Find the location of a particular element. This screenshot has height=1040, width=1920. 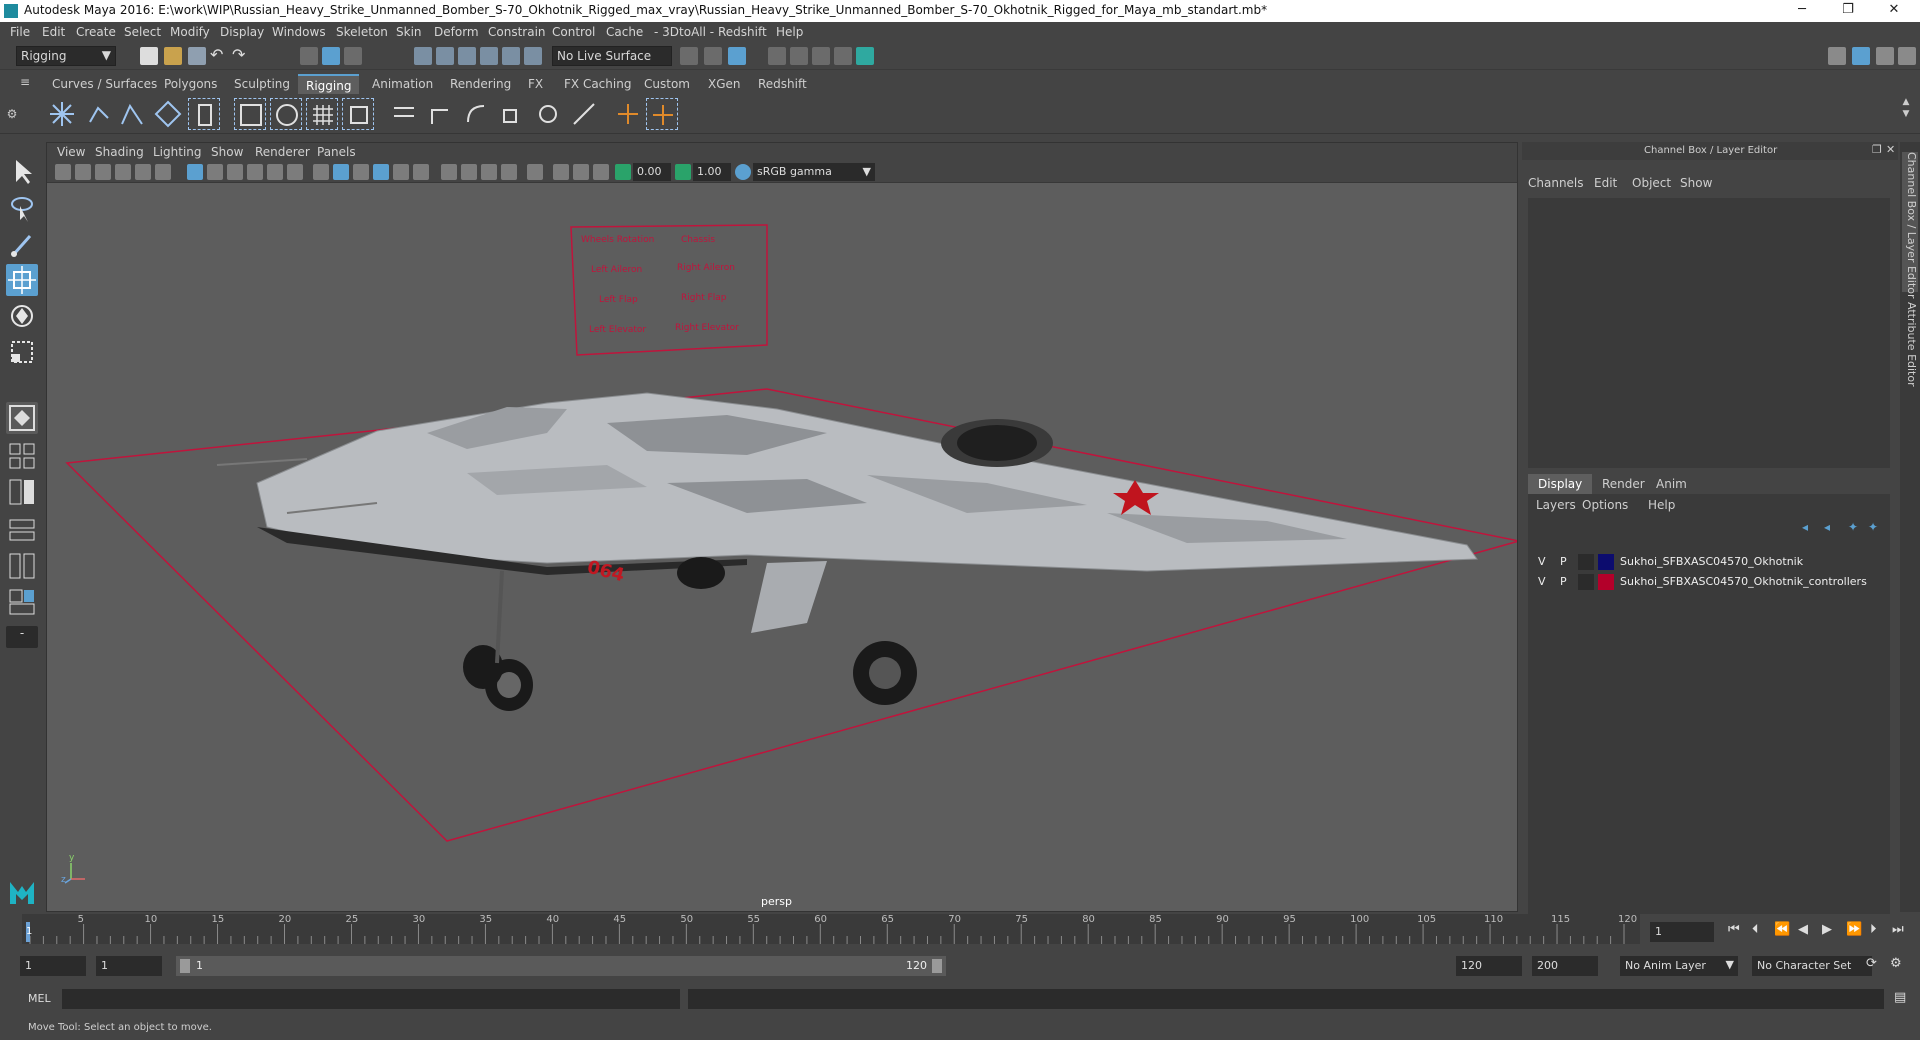

playback-end-field: 120 is located at coordinates (1489, 966).